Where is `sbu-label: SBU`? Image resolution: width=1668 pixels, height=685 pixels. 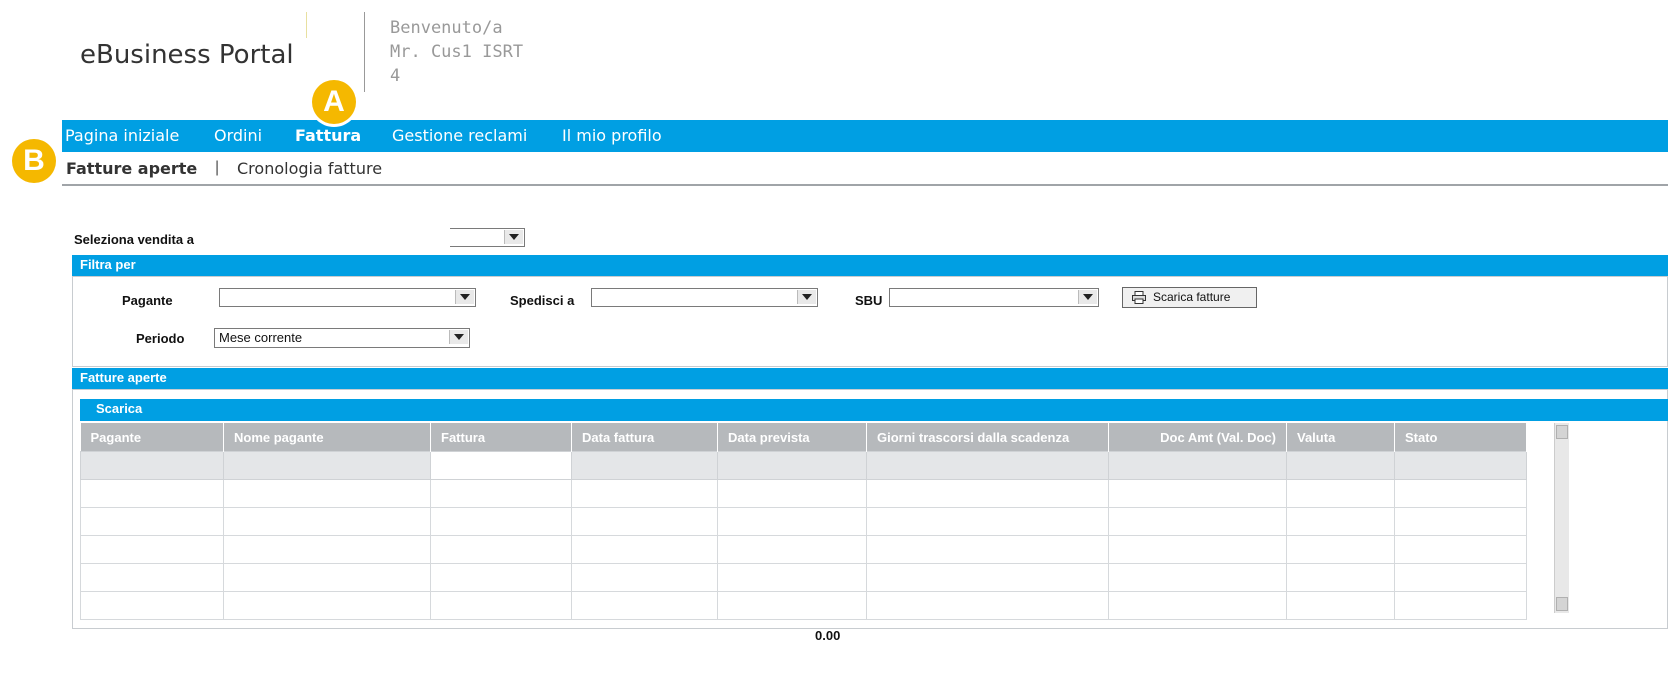
sbu-label: SBU is located at coordinates (869, 300).